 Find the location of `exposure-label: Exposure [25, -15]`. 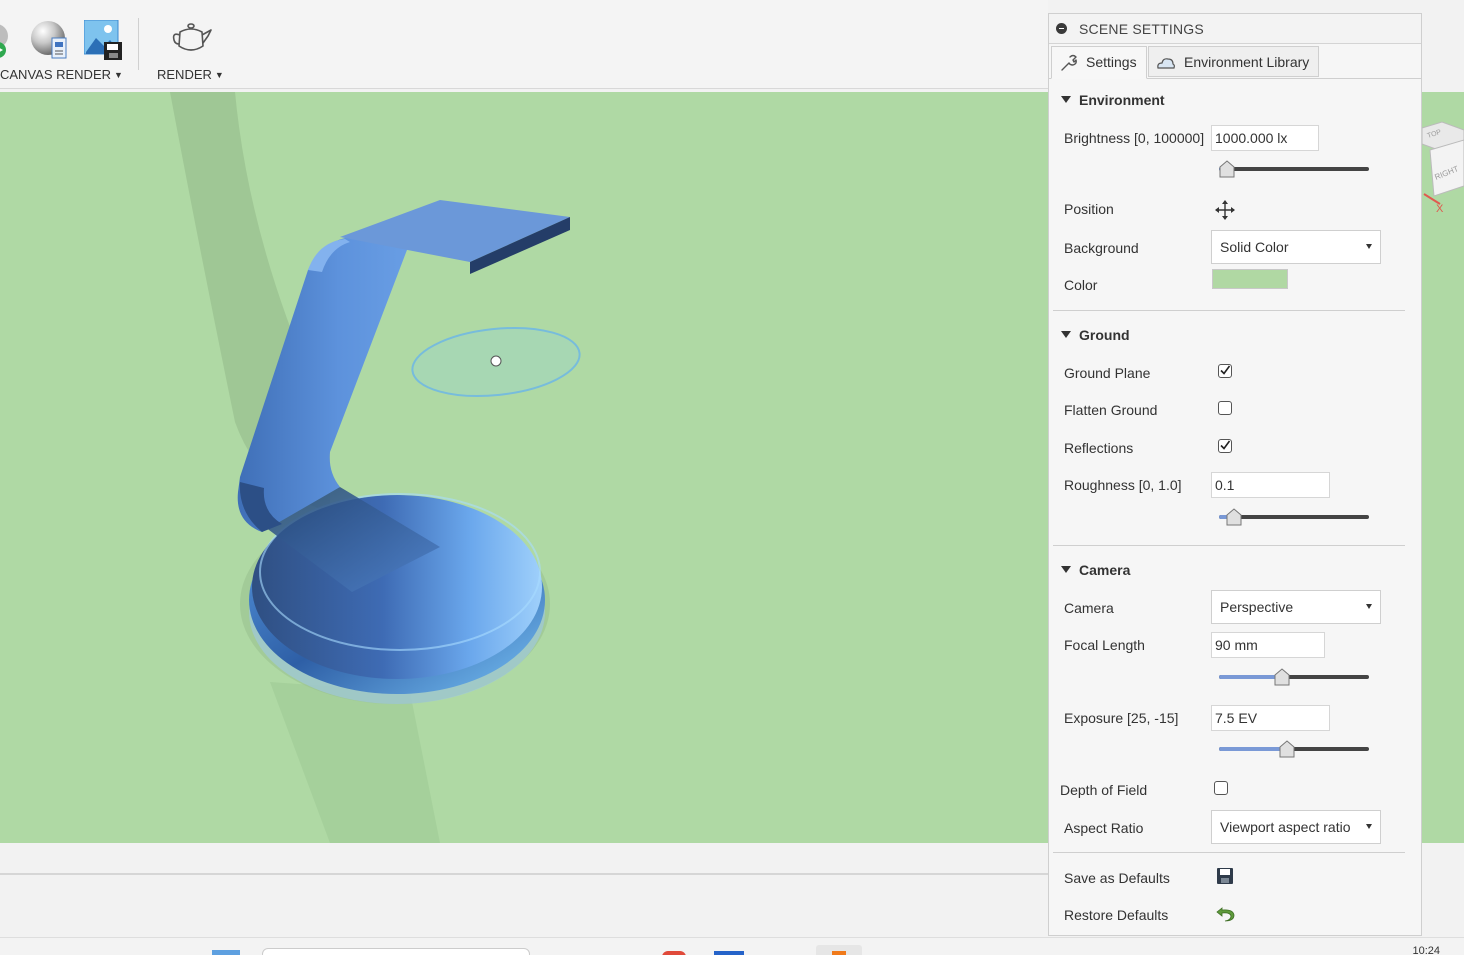

exposure-label: Exposure [25, -15] is located at coordinates (1121, 718).